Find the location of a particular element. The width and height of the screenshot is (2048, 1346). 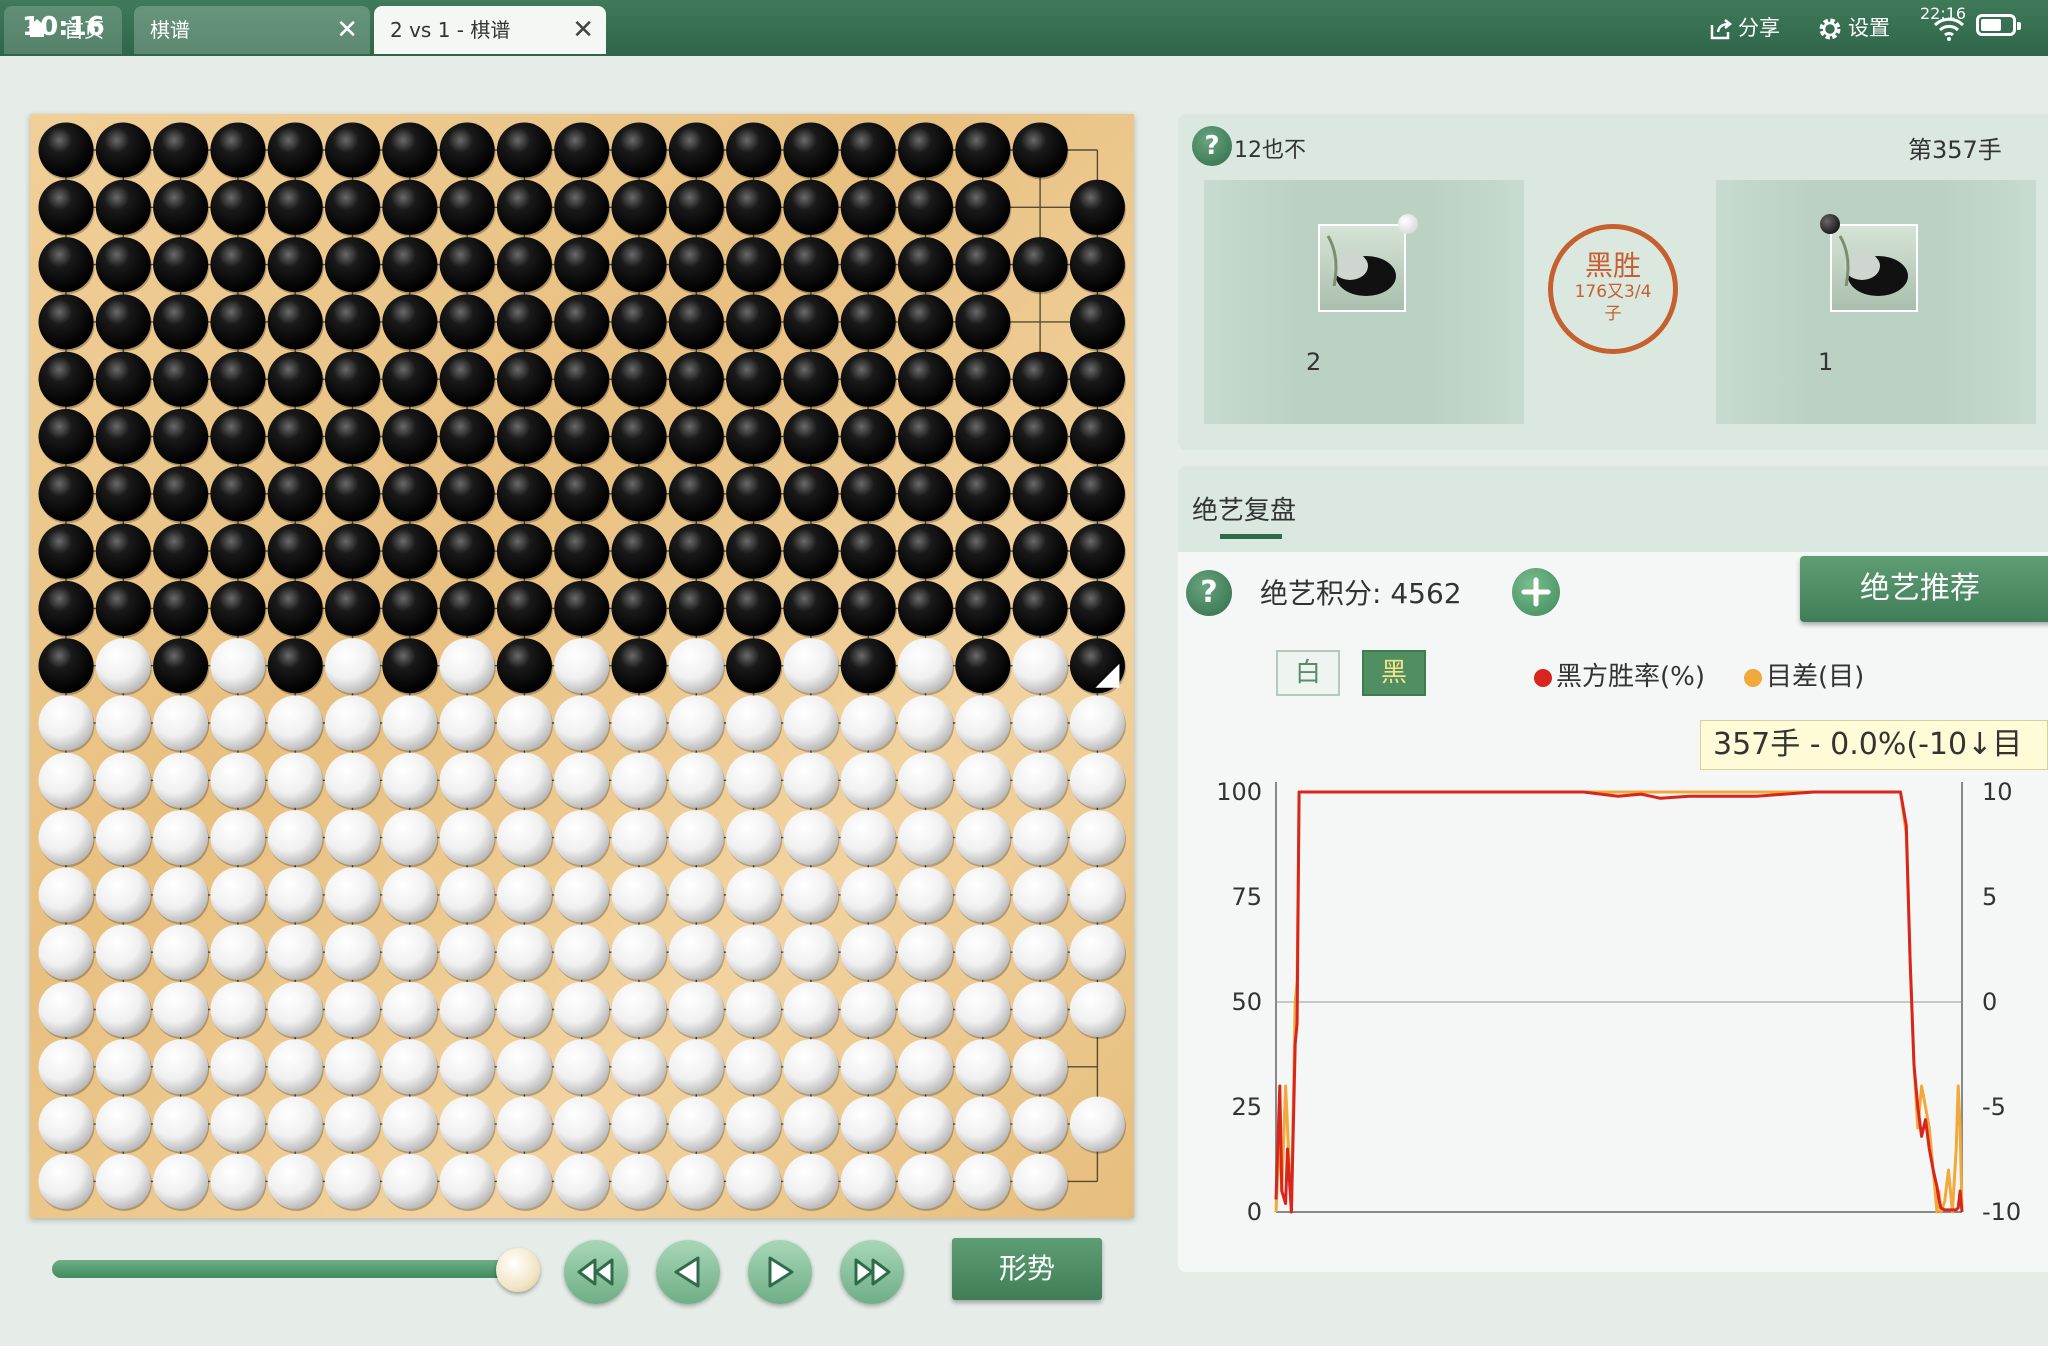

fast-forward-button is located at coordinates (872, 1272).